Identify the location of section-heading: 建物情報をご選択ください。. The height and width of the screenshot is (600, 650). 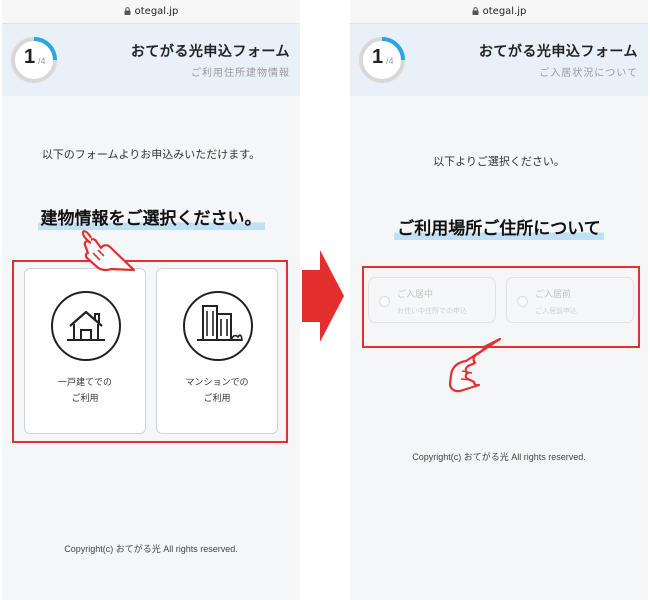
(151, 217).